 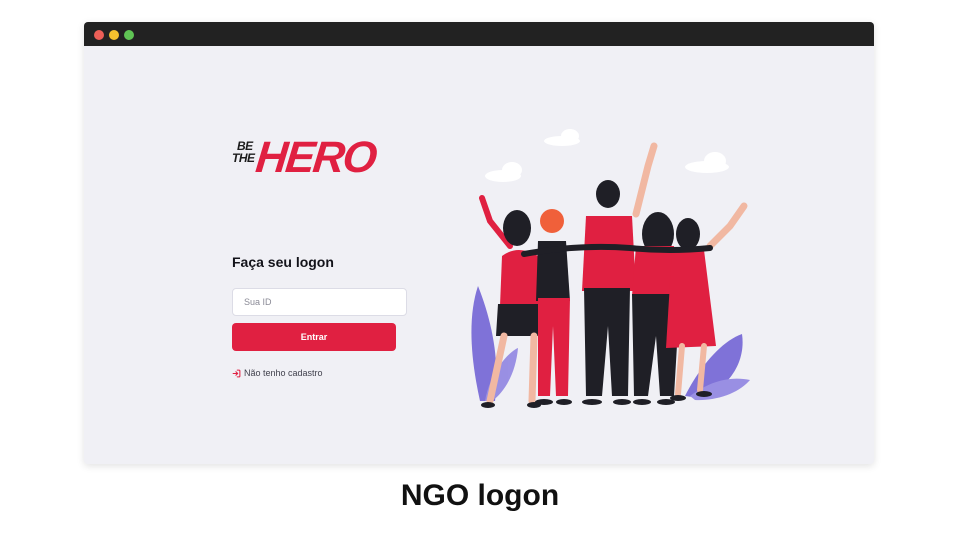 I want to click on log-in-icon, so click(x=236, y=373).